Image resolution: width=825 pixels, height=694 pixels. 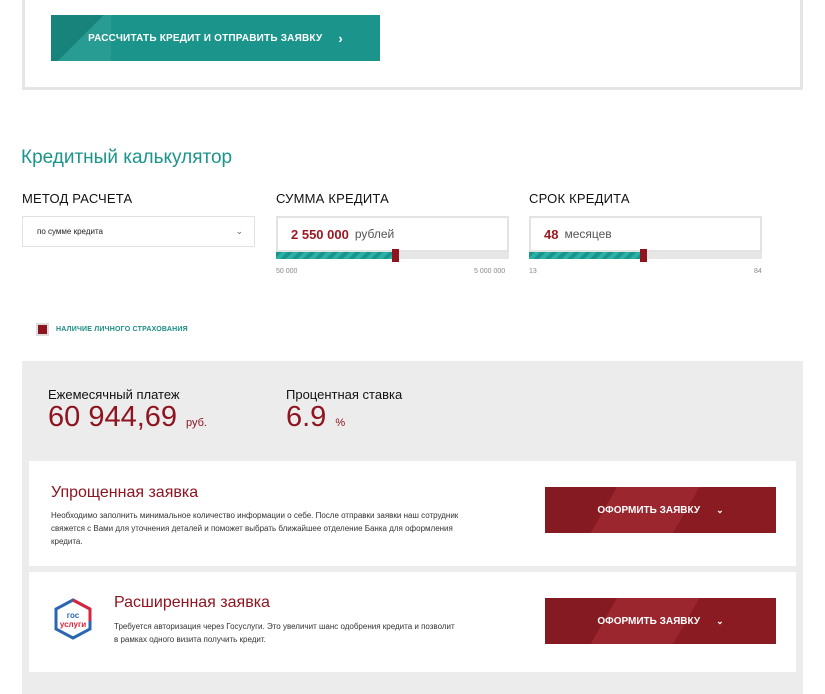 What do you see at coordinates (192, 602) in the screenshot?
I see `extended-application-title: Расширенная заявка` at bounding box center [192, 602].